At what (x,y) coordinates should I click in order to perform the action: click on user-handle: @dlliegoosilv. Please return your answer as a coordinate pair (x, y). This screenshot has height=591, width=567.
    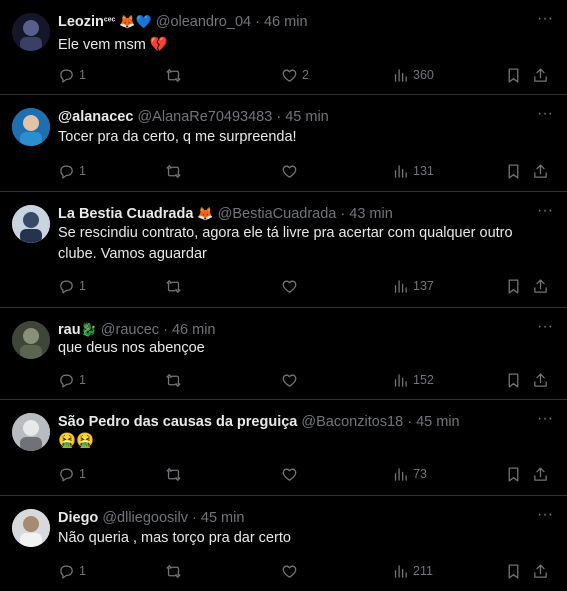
    Looking at the image, I should click on (145, 518).